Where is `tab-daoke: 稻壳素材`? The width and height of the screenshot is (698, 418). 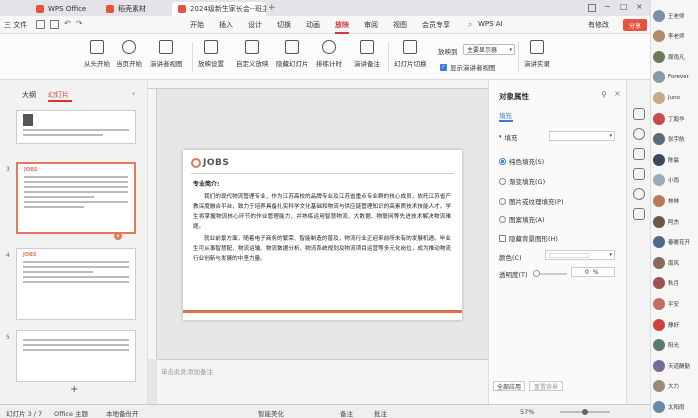 tab-daoke: 稻壳素材 is located at coordinates (133, 9).